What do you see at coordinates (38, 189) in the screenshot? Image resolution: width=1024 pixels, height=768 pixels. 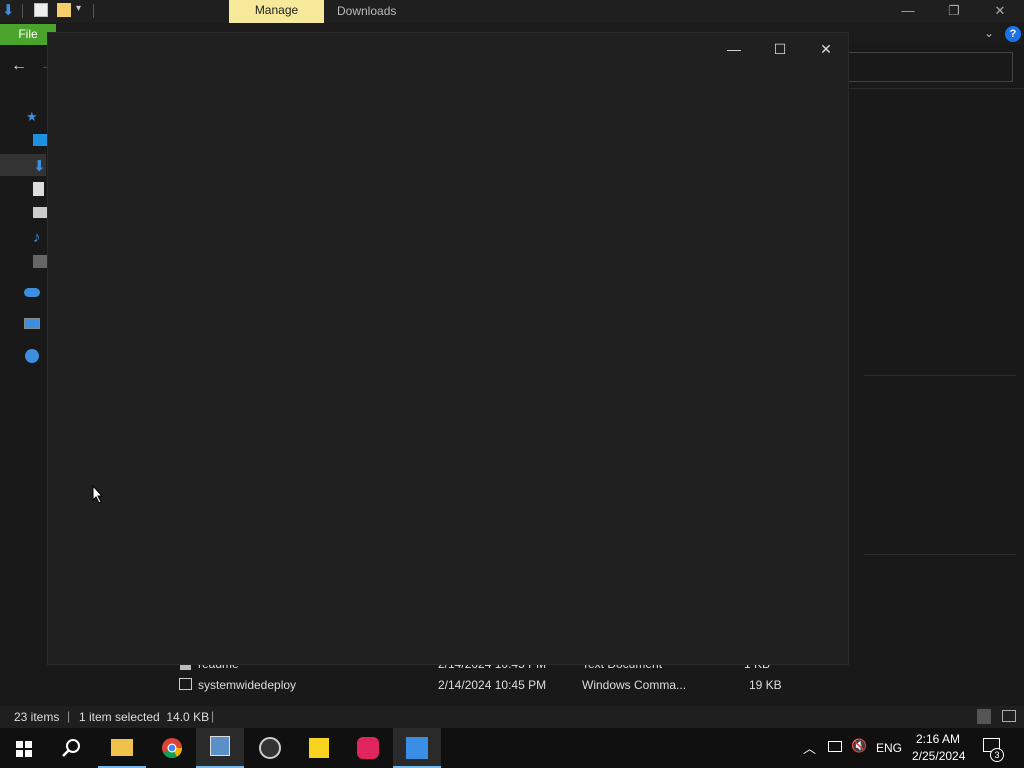 I see `documents-icon` at bounding box center [38, 189].